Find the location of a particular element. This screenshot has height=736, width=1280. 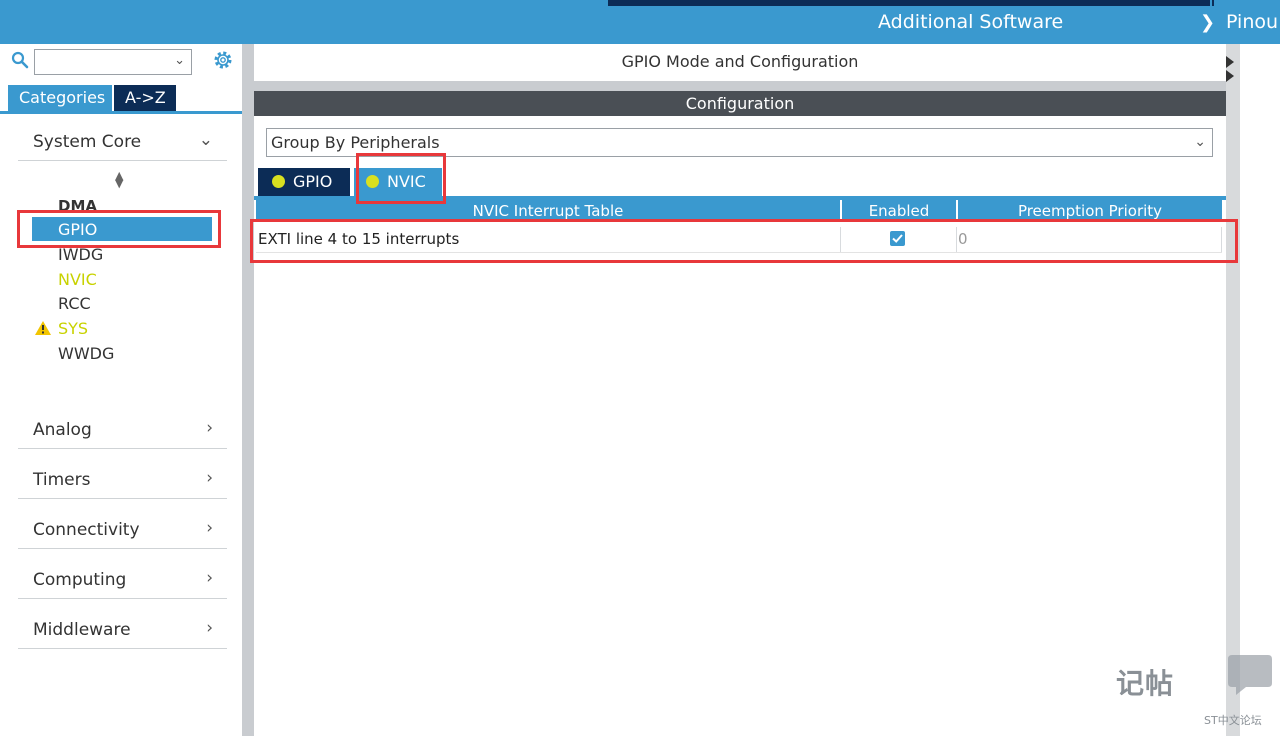

watermark-text: 记帖 is located at coordinates (1145, 683).